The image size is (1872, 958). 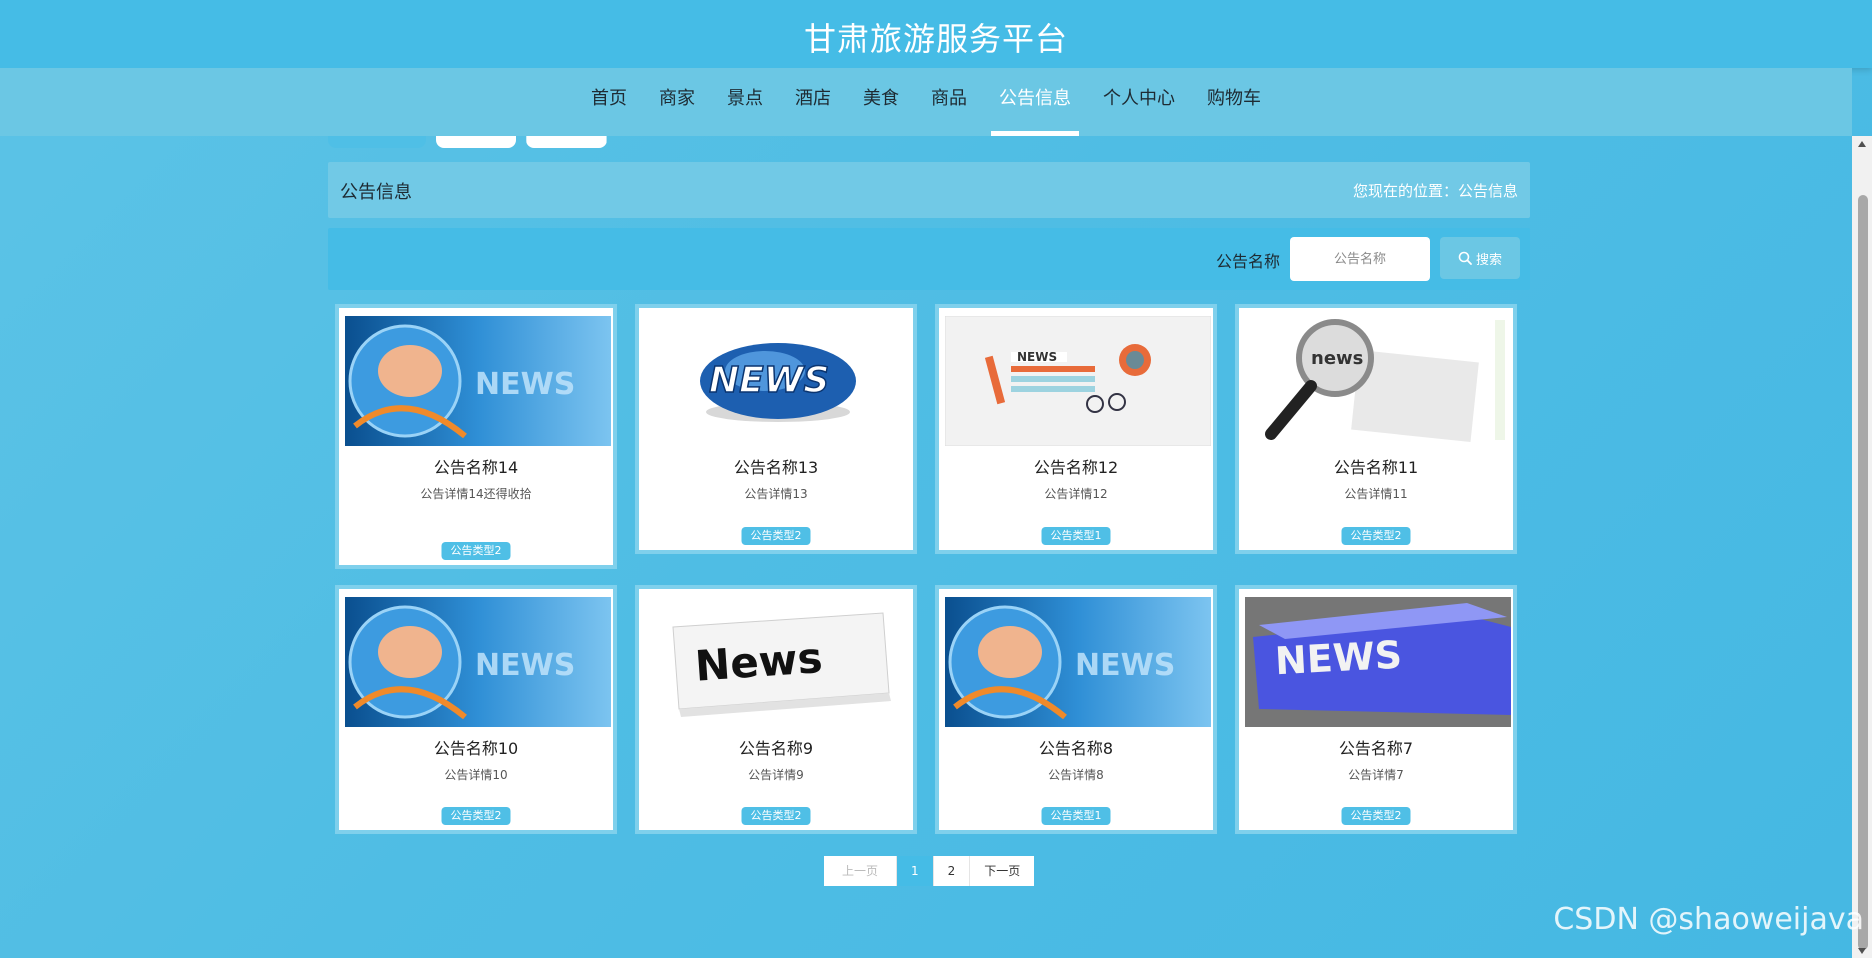 I want to click on watermark: CSDN @shaoweijava, so click(x=1708, y=919).